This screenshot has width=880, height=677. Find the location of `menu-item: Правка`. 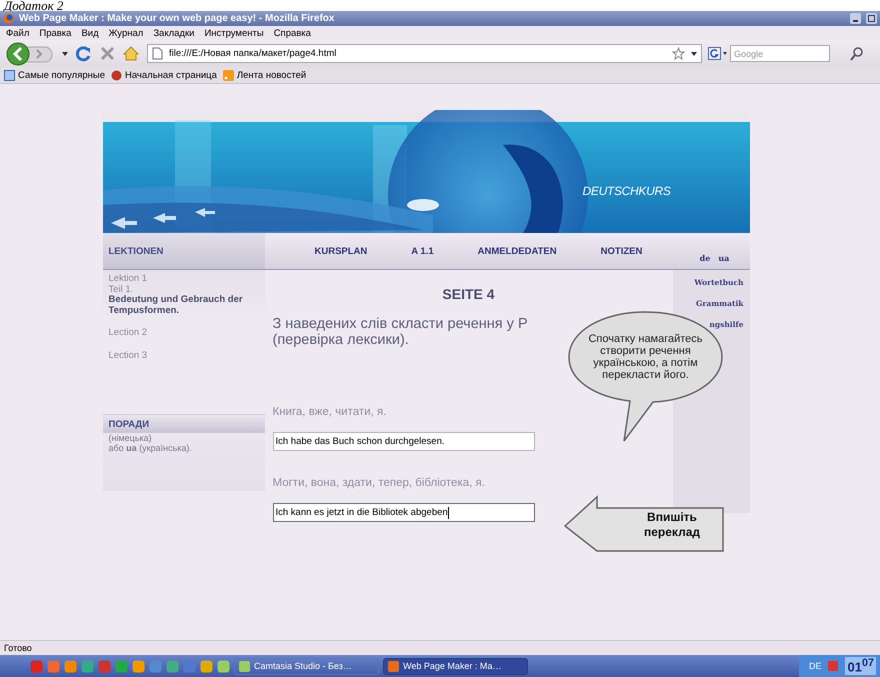

menu-item: Правка is located at coordinates (55, 33).